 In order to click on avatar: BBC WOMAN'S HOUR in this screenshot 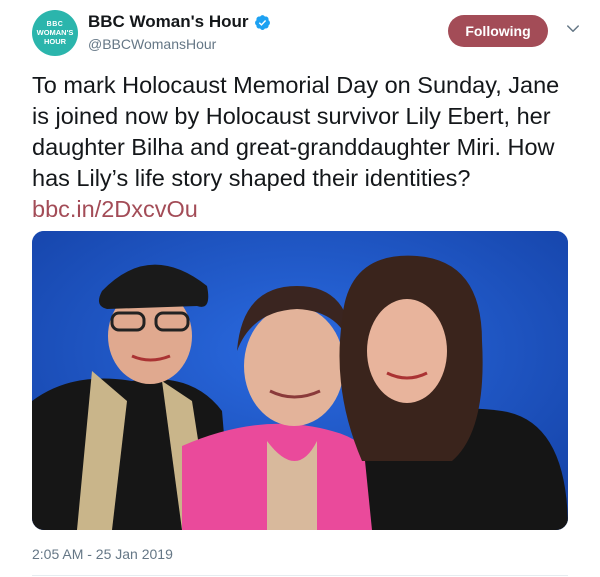, I will do `click(55, 33)`.